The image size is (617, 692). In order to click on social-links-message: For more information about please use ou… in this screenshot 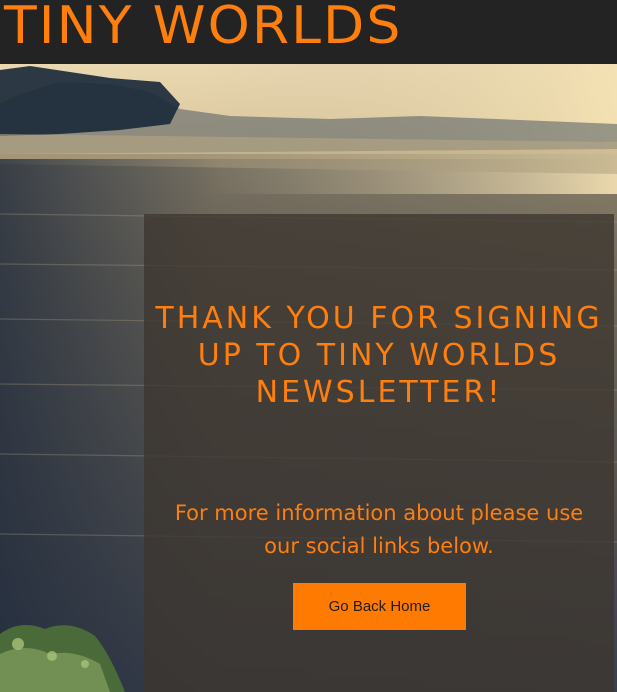, I will do `click(379, 529)`.